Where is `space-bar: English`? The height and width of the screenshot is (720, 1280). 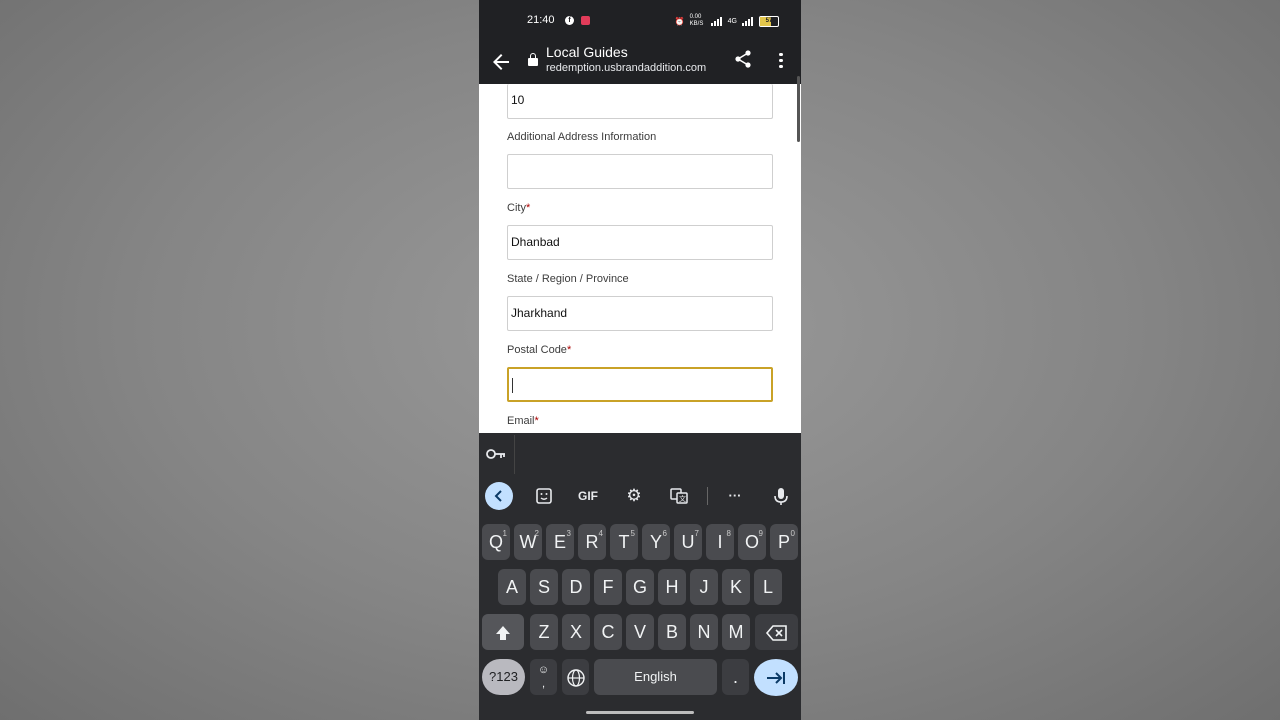 space-bar: English is located at coordinates (655, 677).